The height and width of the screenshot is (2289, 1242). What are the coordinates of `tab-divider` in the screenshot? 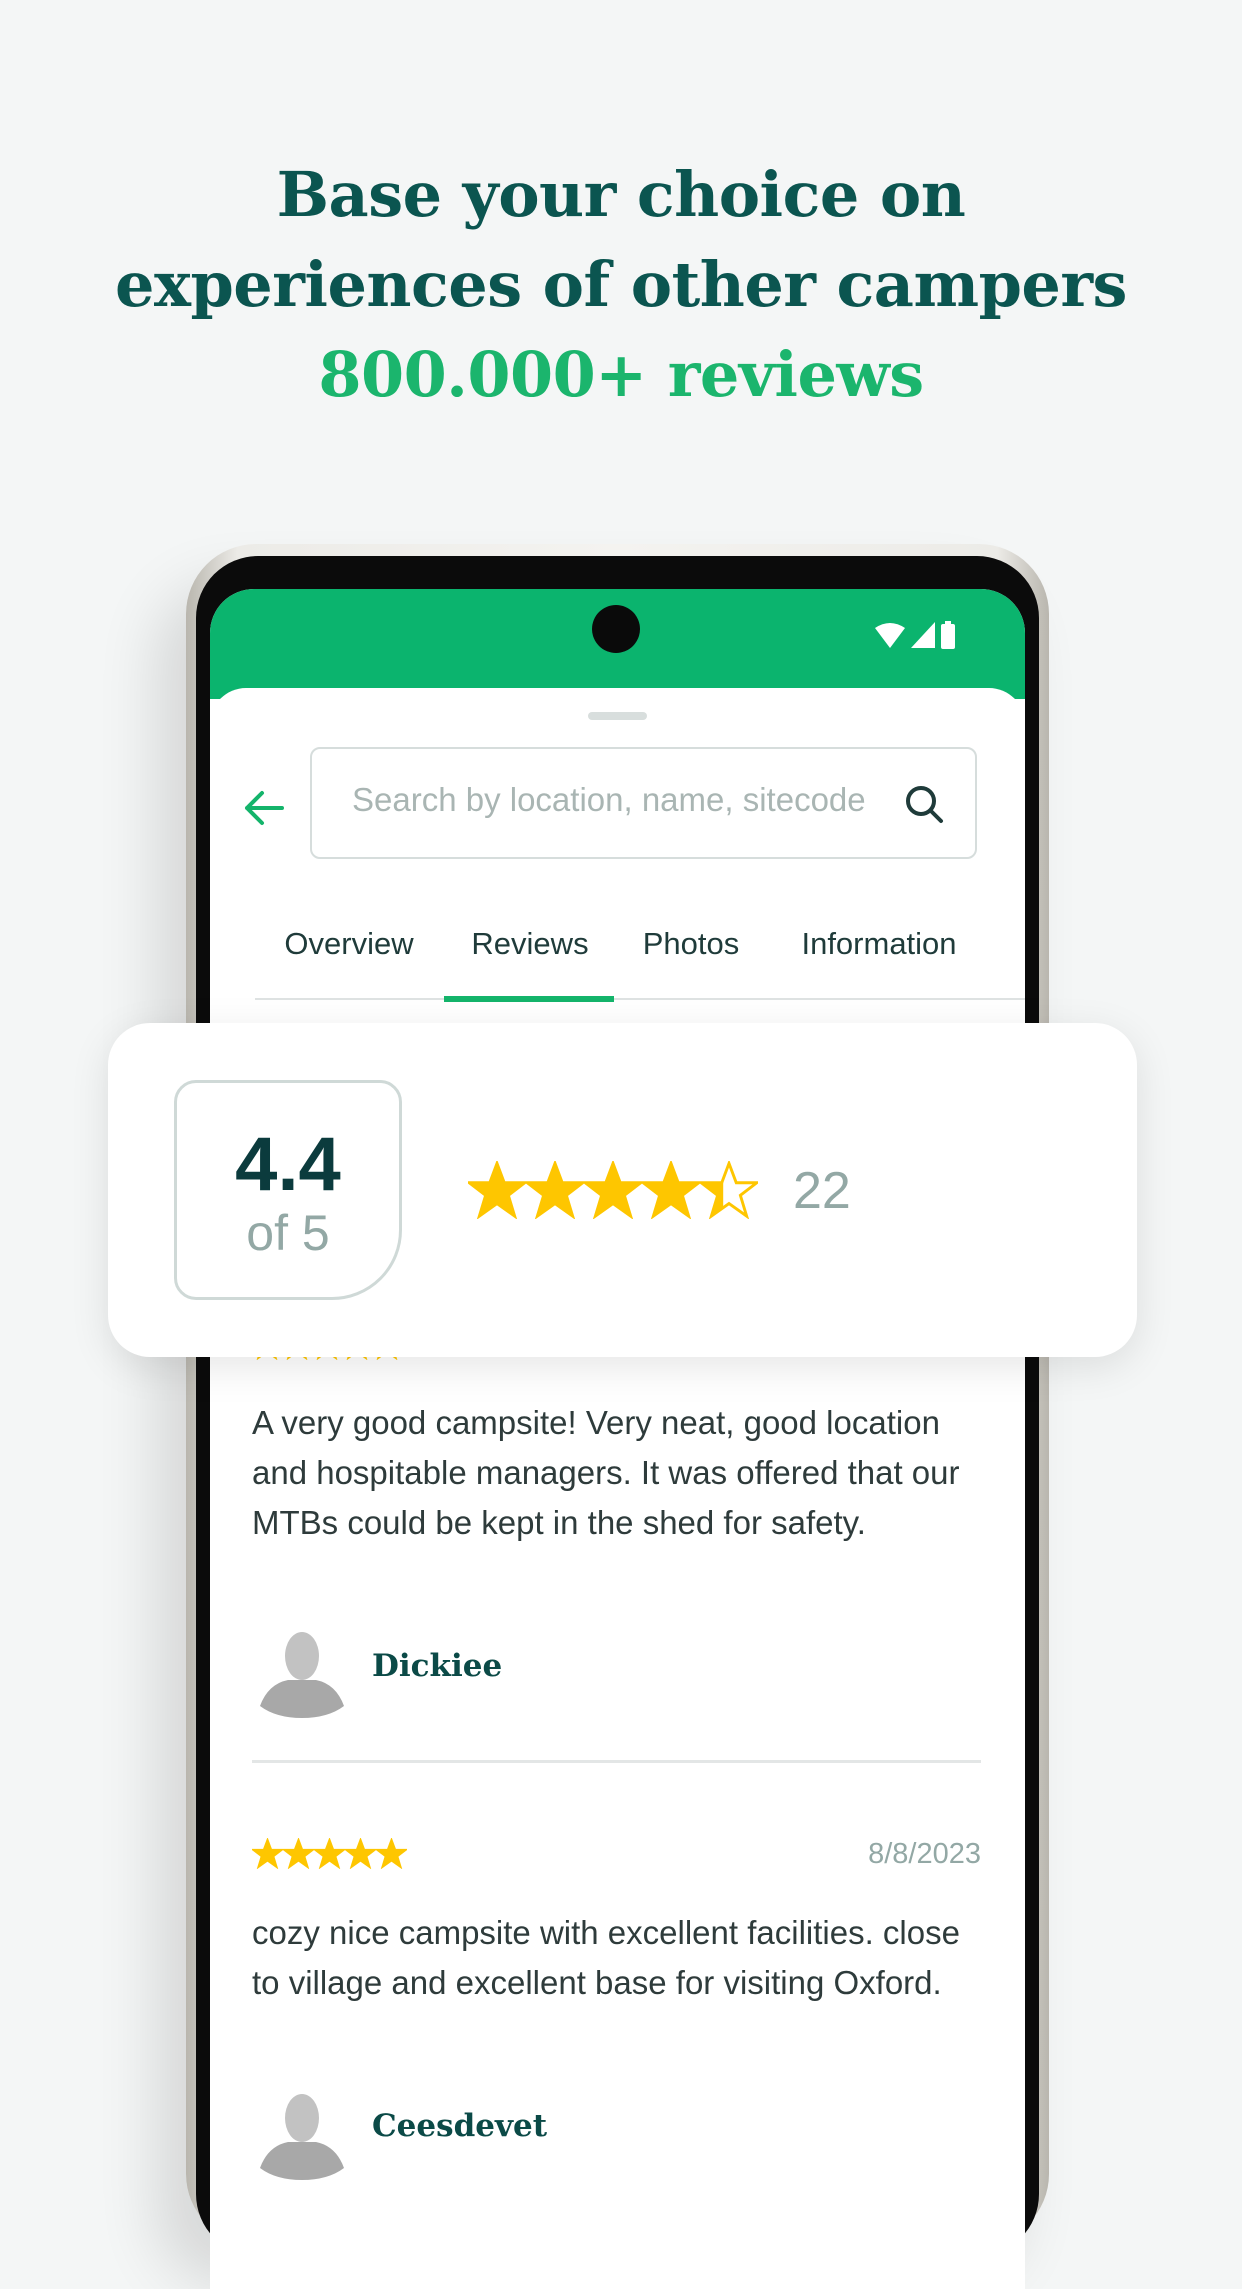 It's located at (640, 999).